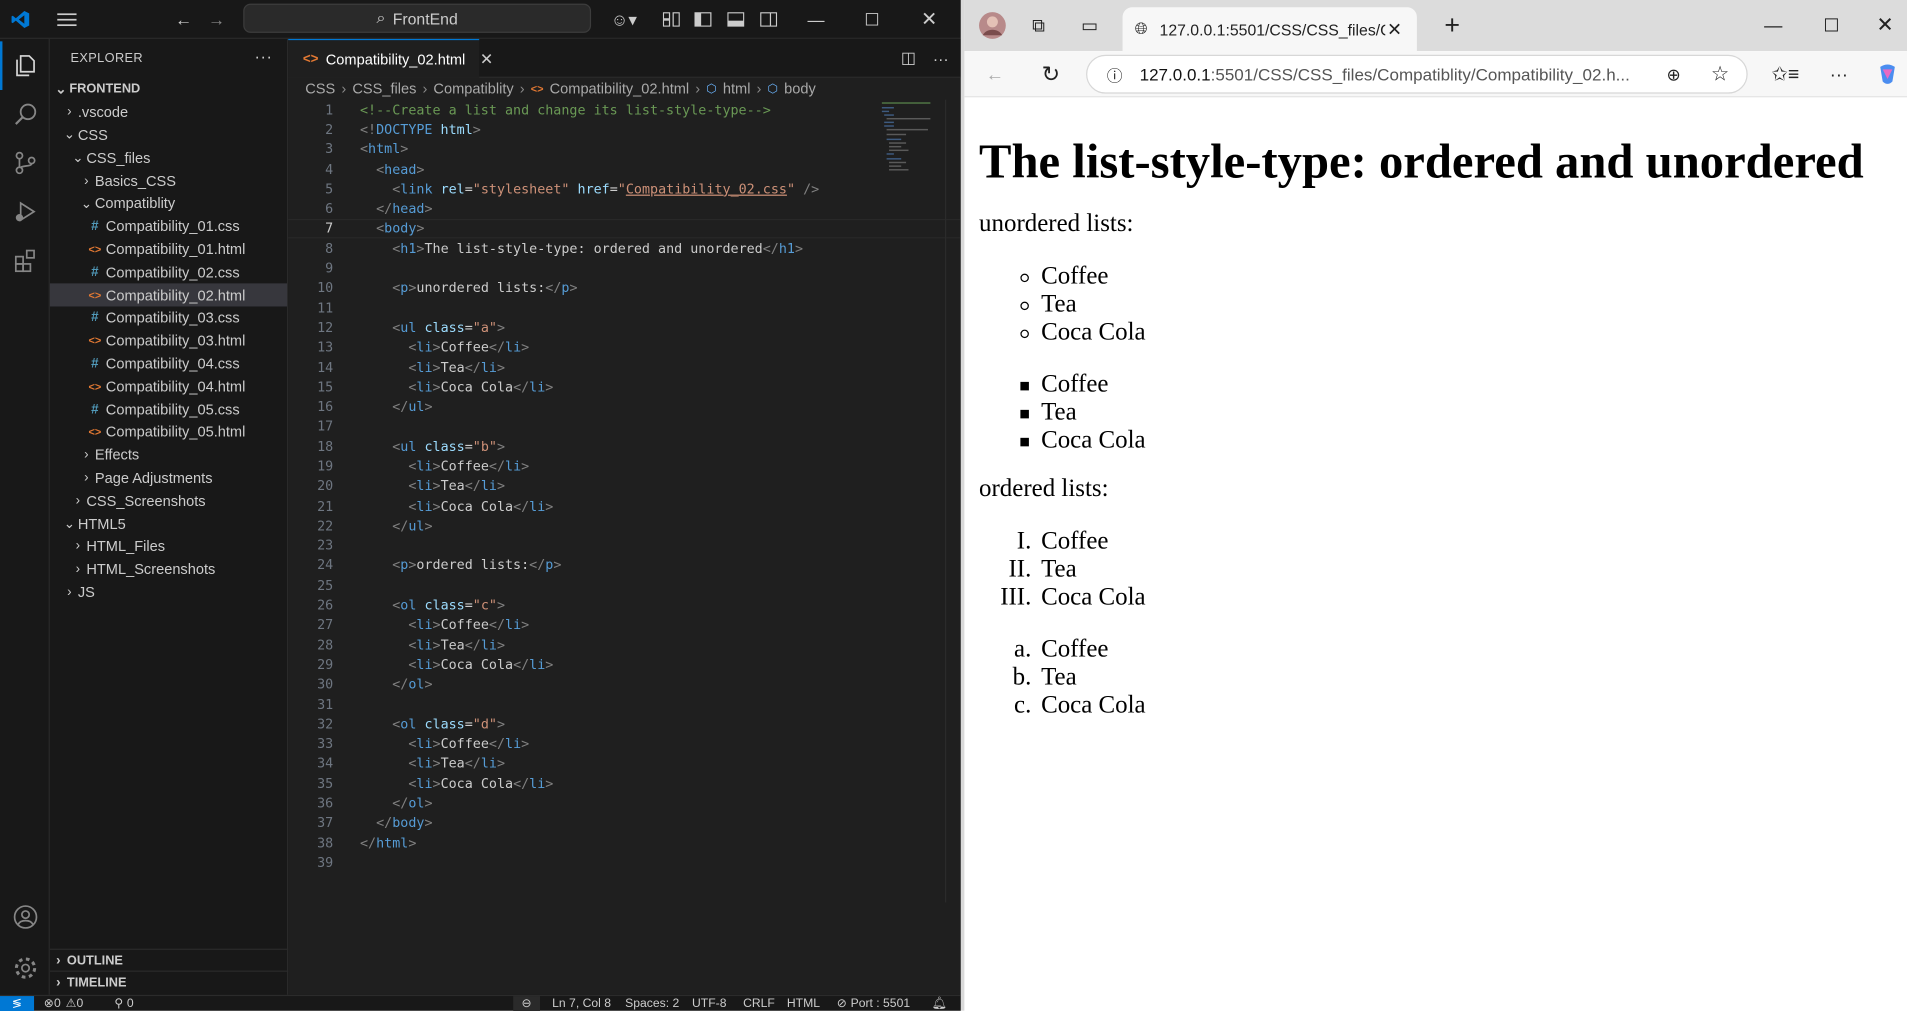 Image resolution: width=1907 pixels, height=1011 pixels. I want to click on code-line: 10 <p>unordered lists:</p>, so click(624, 288).